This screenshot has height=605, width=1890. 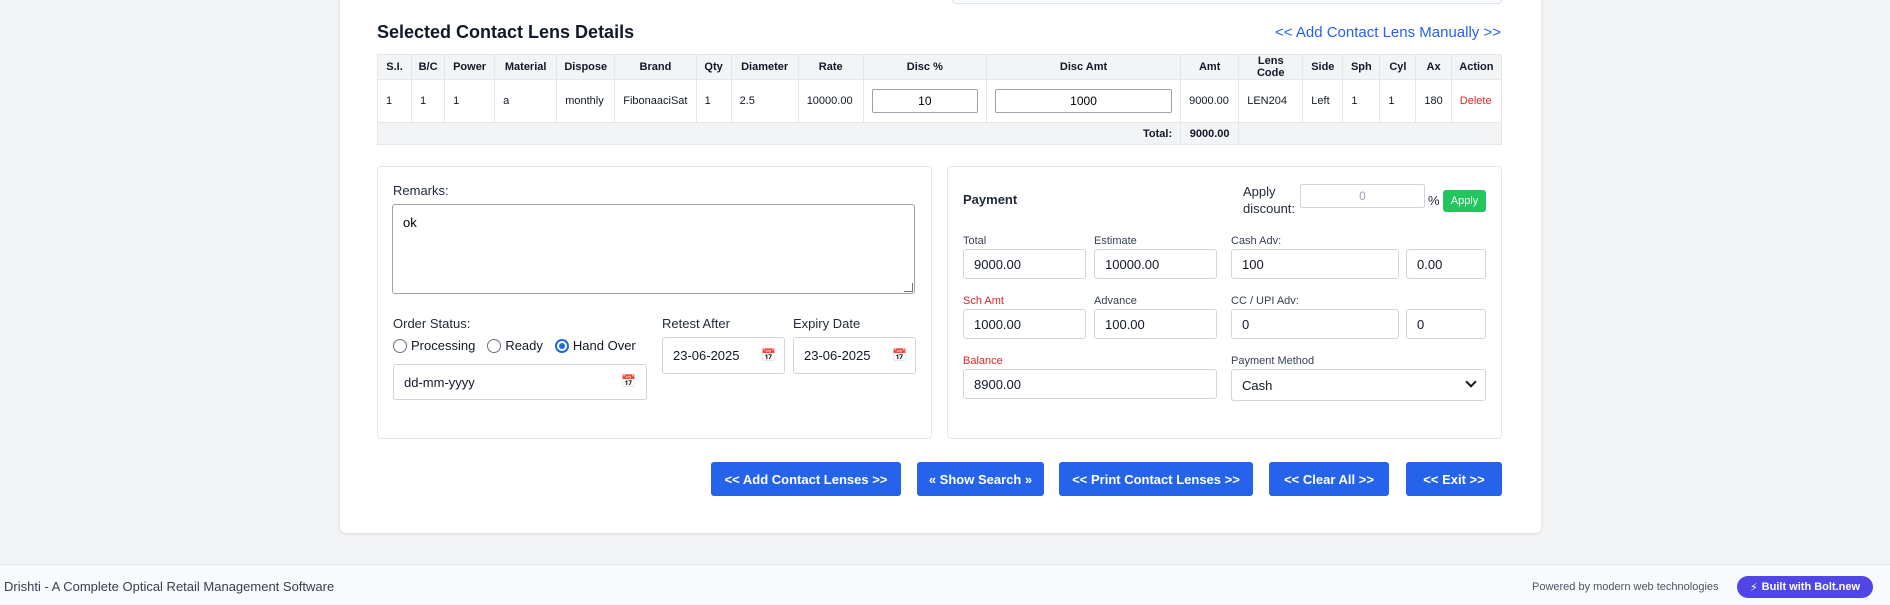 I want to click on sch-amt-label: Sch Amt, so click(x=983, y=301).